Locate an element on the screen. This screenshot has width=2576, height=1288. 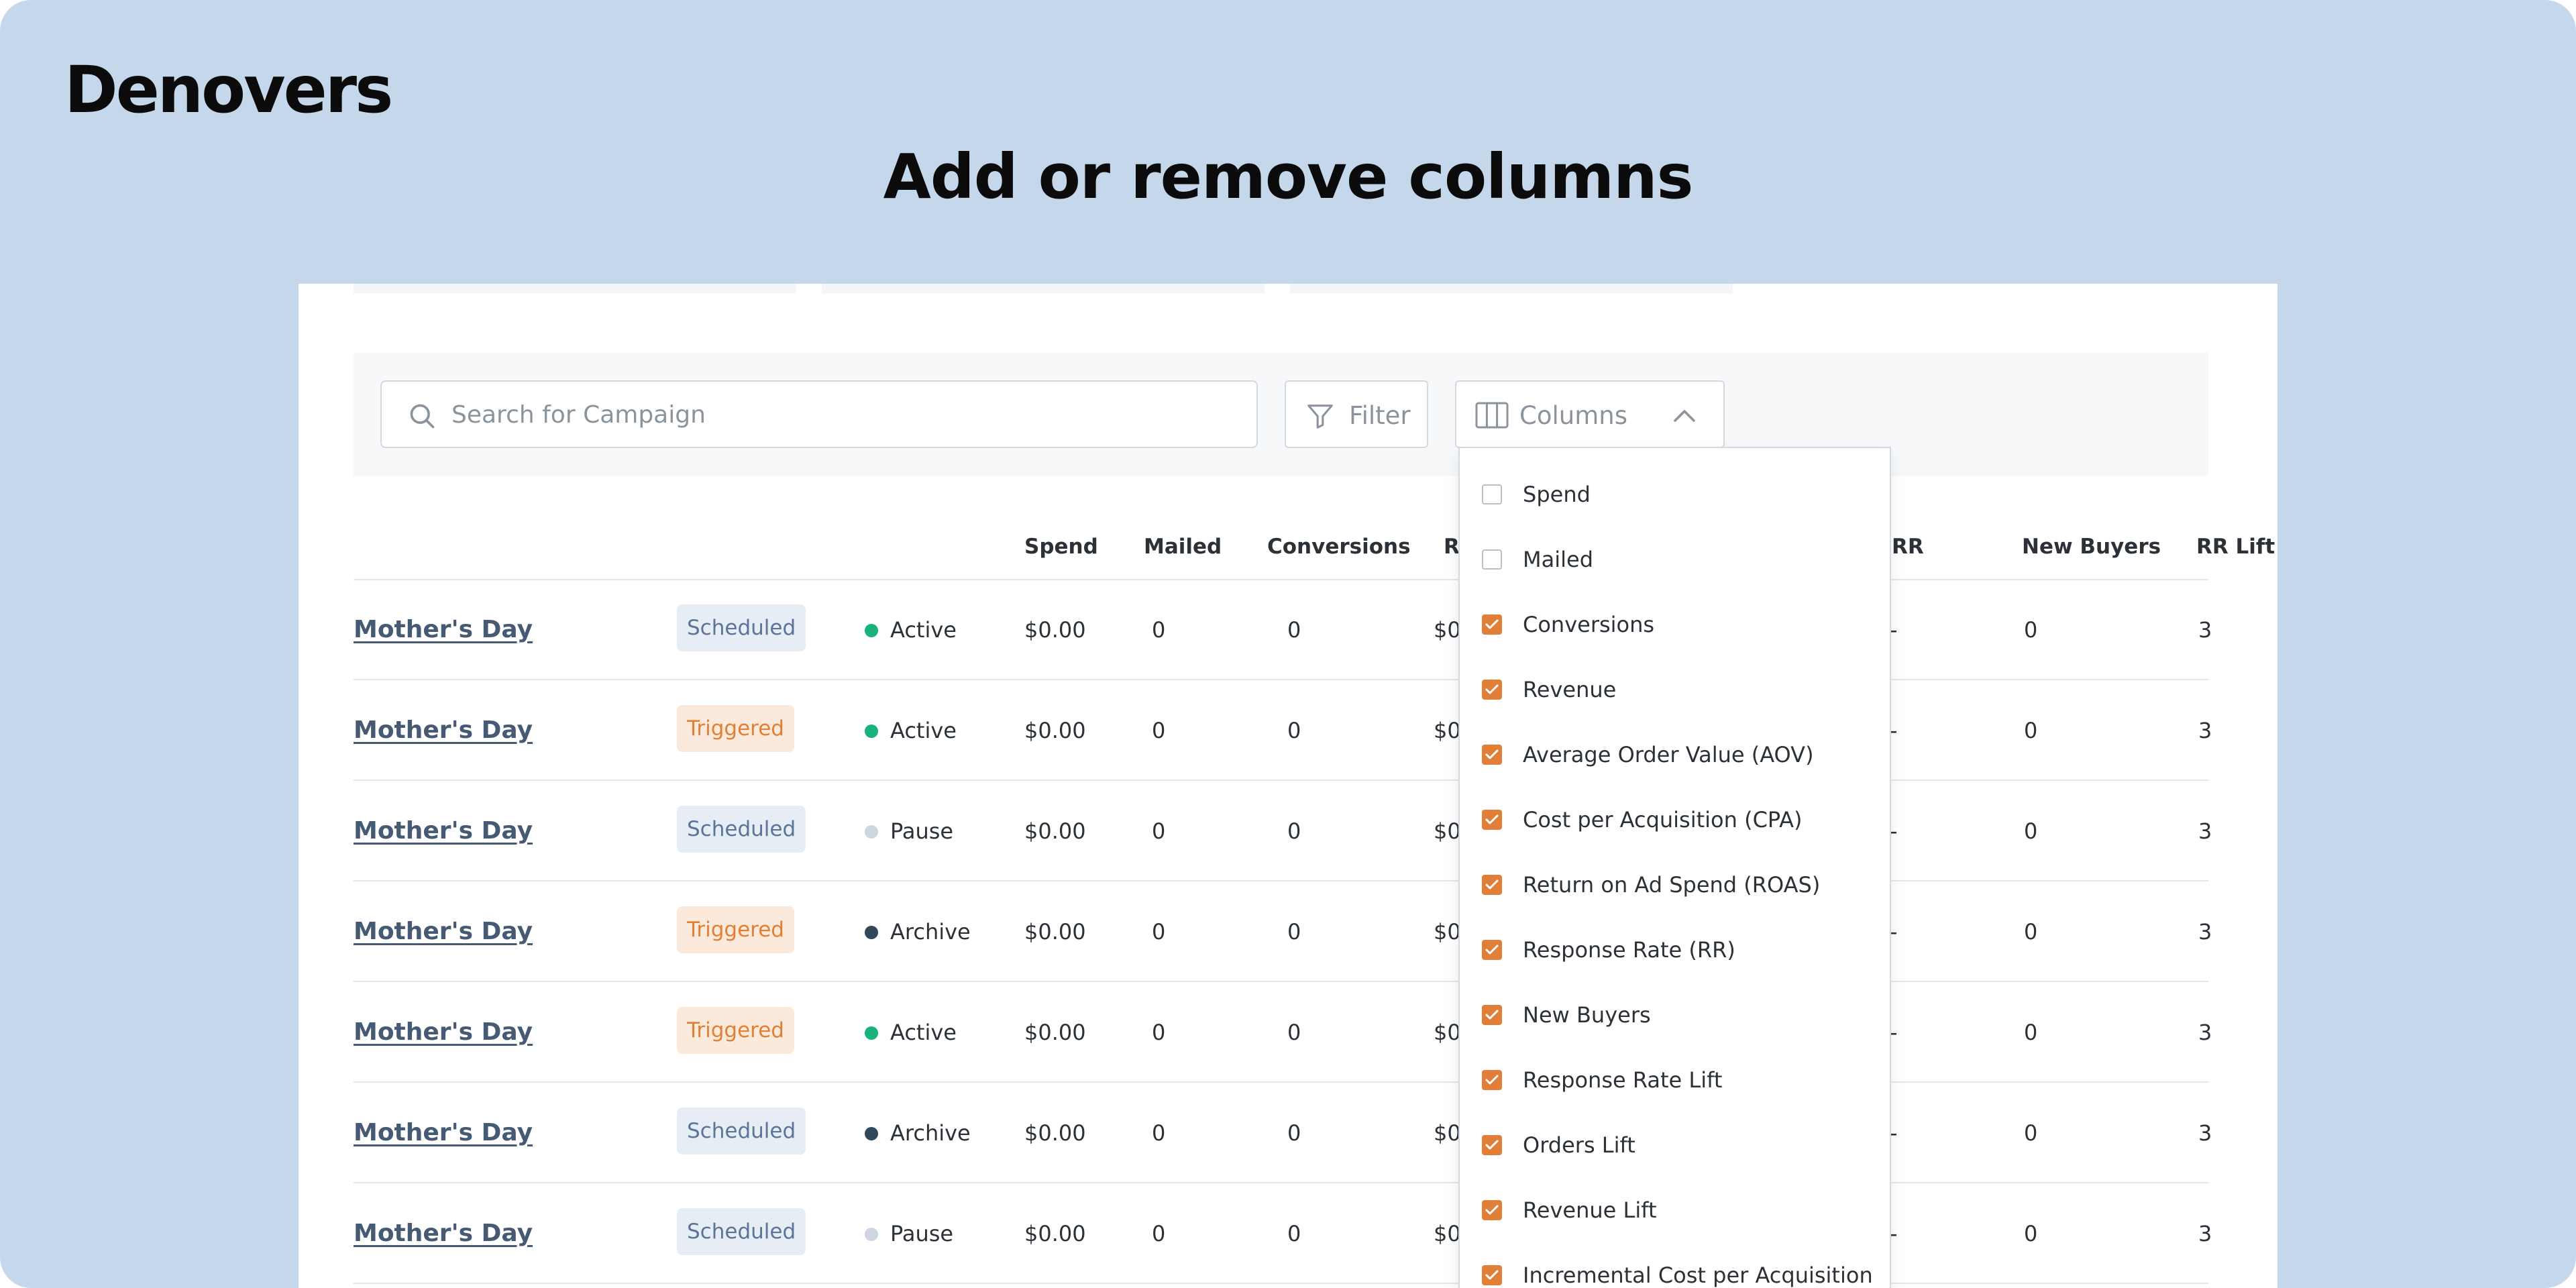
table-row: Mother's Day Triggered Archive $0.00 0 0 $0-0 3 is located at coordinates (1283, 931).